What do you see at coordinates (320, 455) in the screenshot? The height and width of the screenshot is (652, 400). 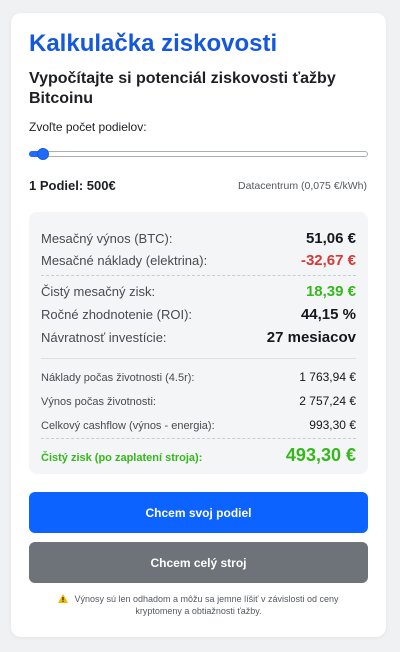 I see `net-profit-value: 493,30 €` at bounding box center [320, 455].